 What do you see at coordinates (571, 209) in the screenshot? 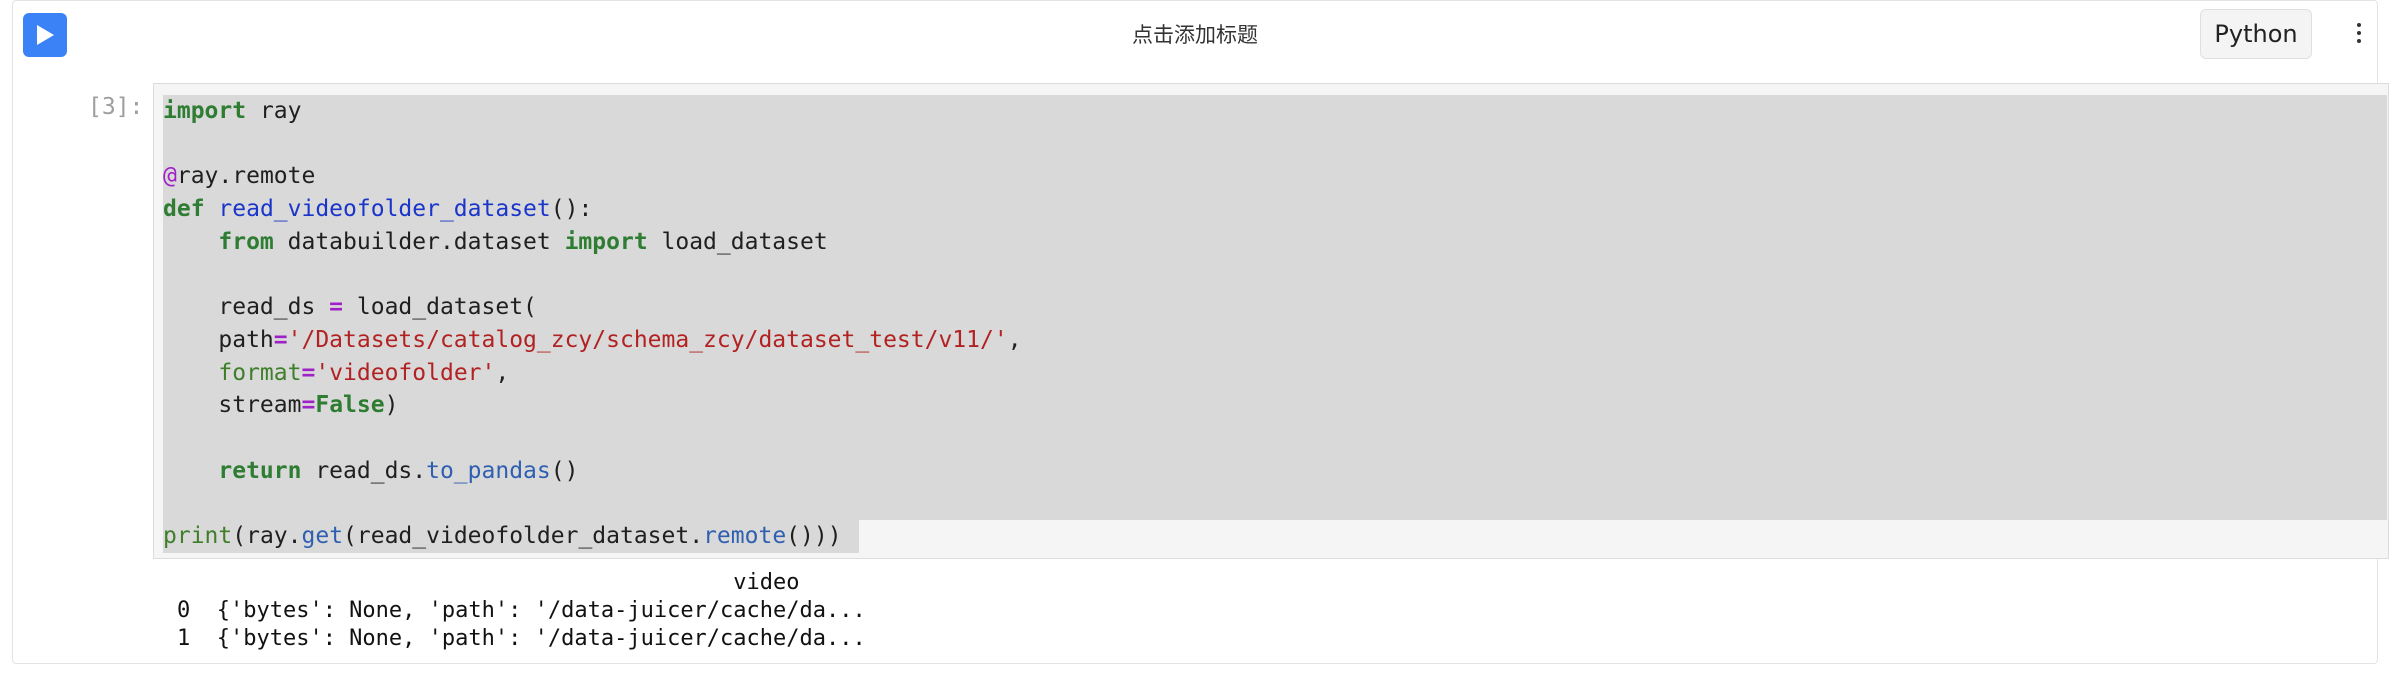
I see `code-text: ():` at bounding box center [571, 209].